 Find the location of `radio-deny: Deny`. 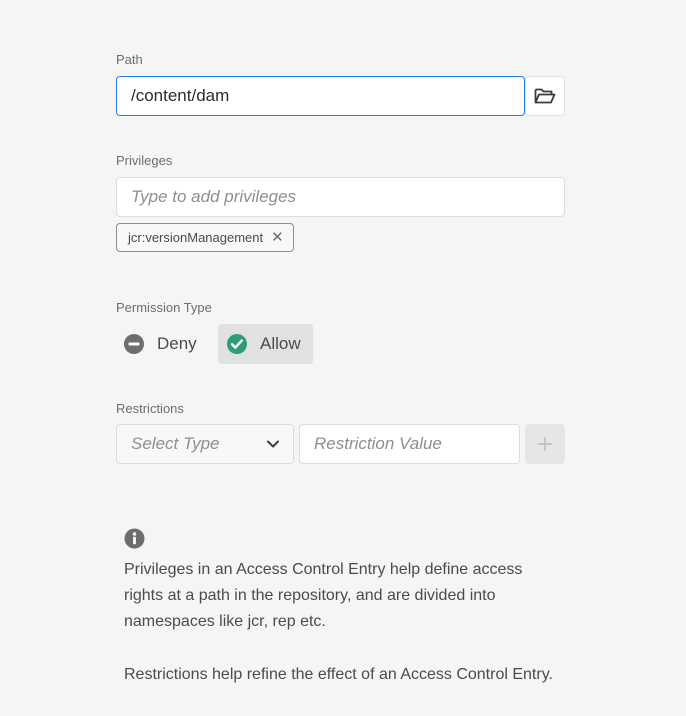

radio-deny: Deny is located at coordinates (161, 344).